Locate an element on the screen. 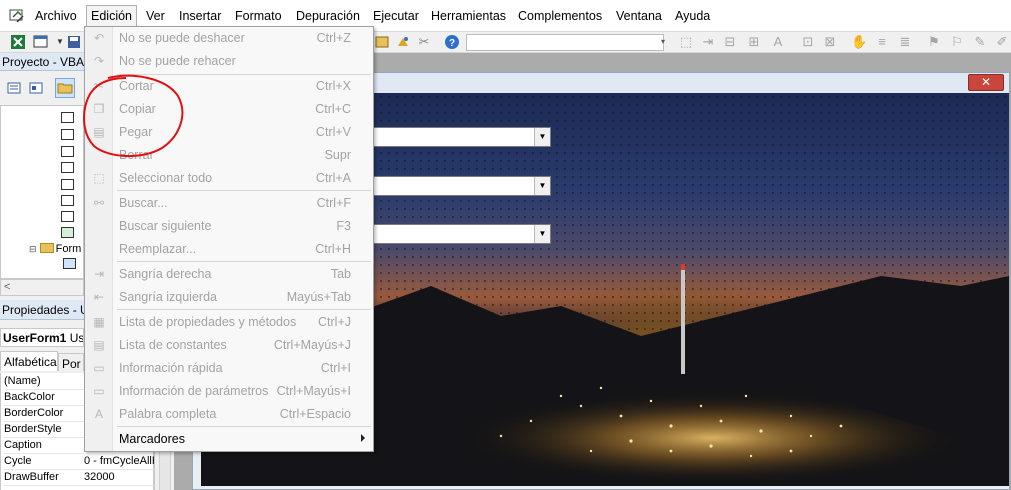 The height and width of the screenshot is (490, 1011). help-icon: ? is located at coordinates (452, 42).